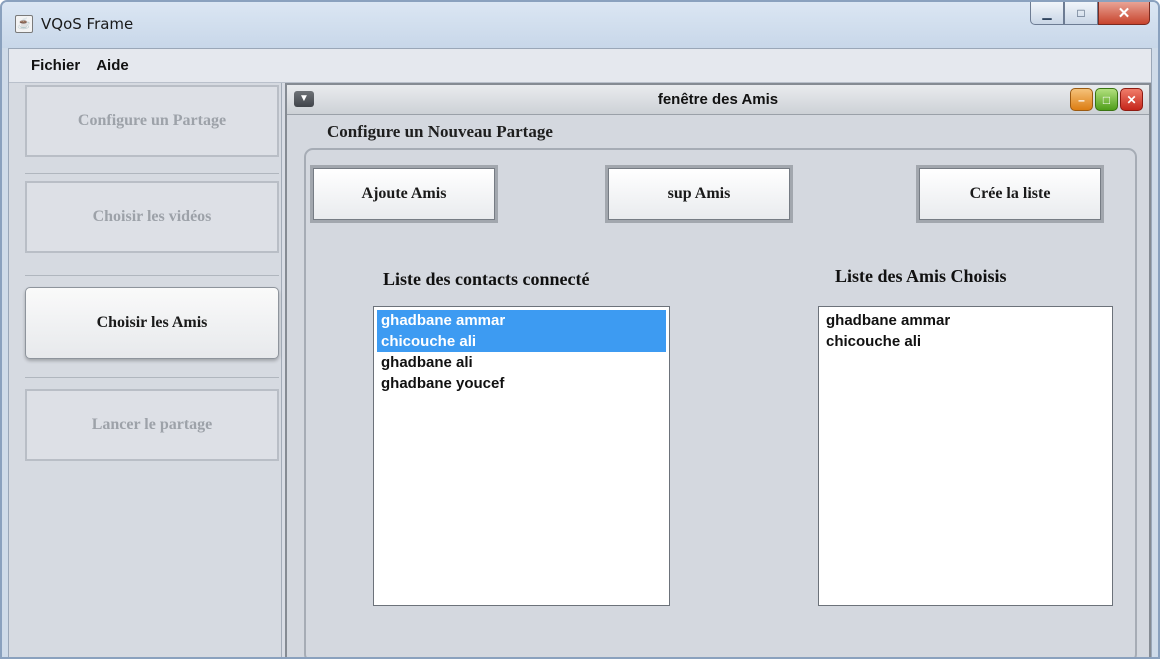 The width and height of the screenshot is (1160, 659). I want to click on menu-bar: Fichier Aide, so click(580, 66).